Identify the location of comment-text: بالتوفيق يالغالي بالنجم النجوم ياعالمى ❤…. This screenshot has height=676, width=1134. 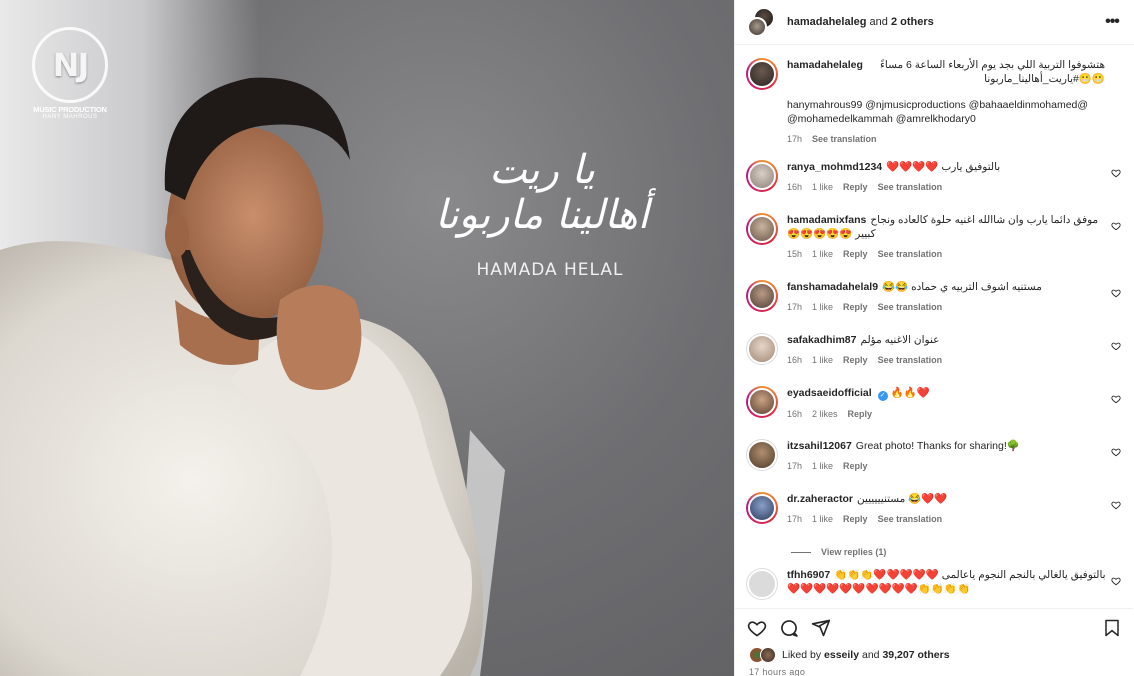
(946, 582).